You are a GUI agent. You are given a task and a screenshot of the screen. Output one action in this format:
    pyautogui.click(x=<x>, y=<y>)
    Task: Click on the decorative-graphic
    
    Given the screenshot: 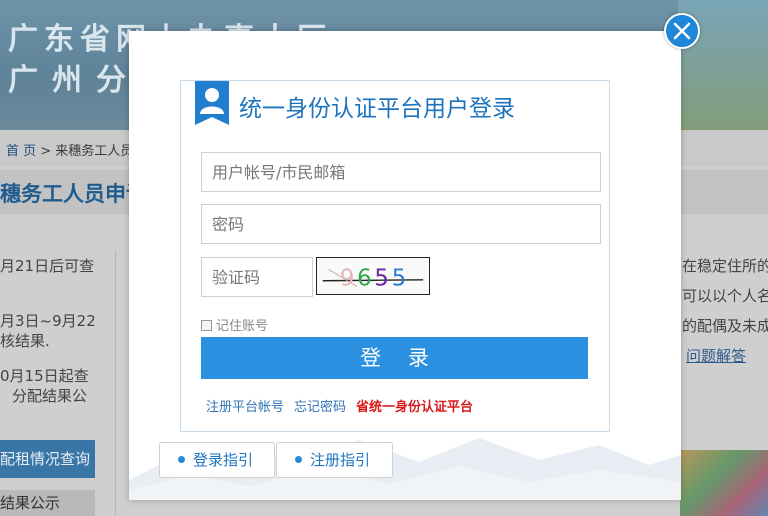 What is the action you would take?
    pyautogui.click(x=724, y=483)
    